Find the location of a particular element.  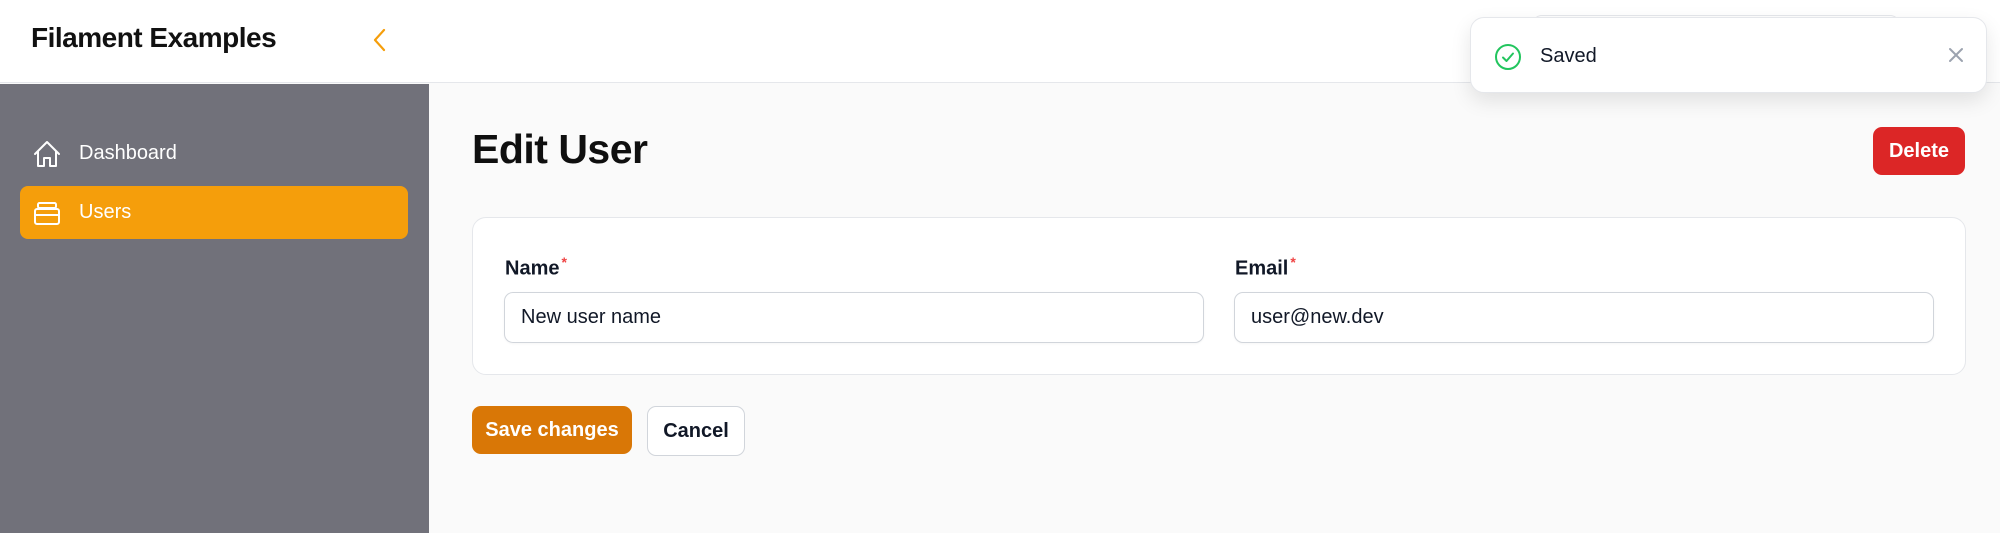

sidebar-item-label: Dashboard is located at coordinates (128, 153).